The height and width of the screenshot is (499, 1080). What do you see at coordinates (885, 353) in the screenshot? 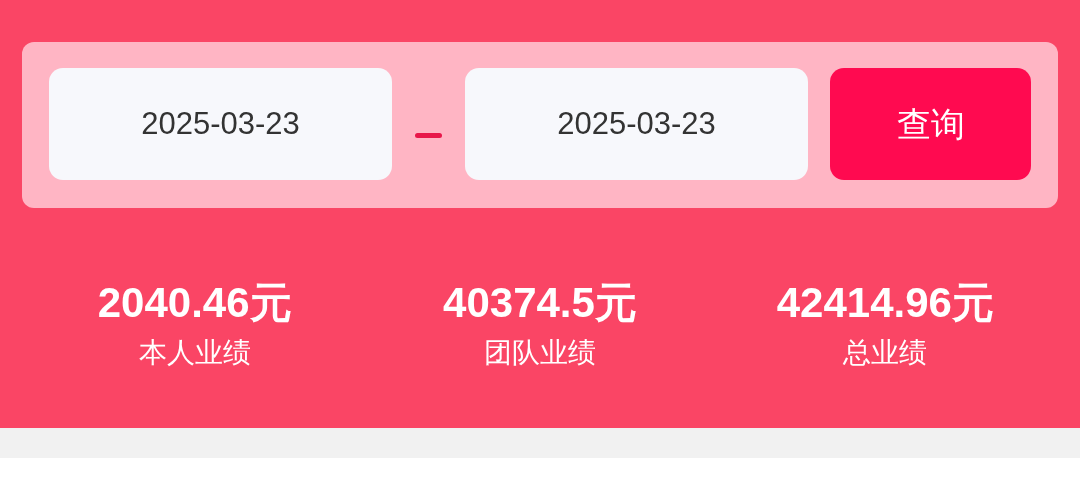
I see `stat-label: 总业绩` at bounding box center [885, 353].